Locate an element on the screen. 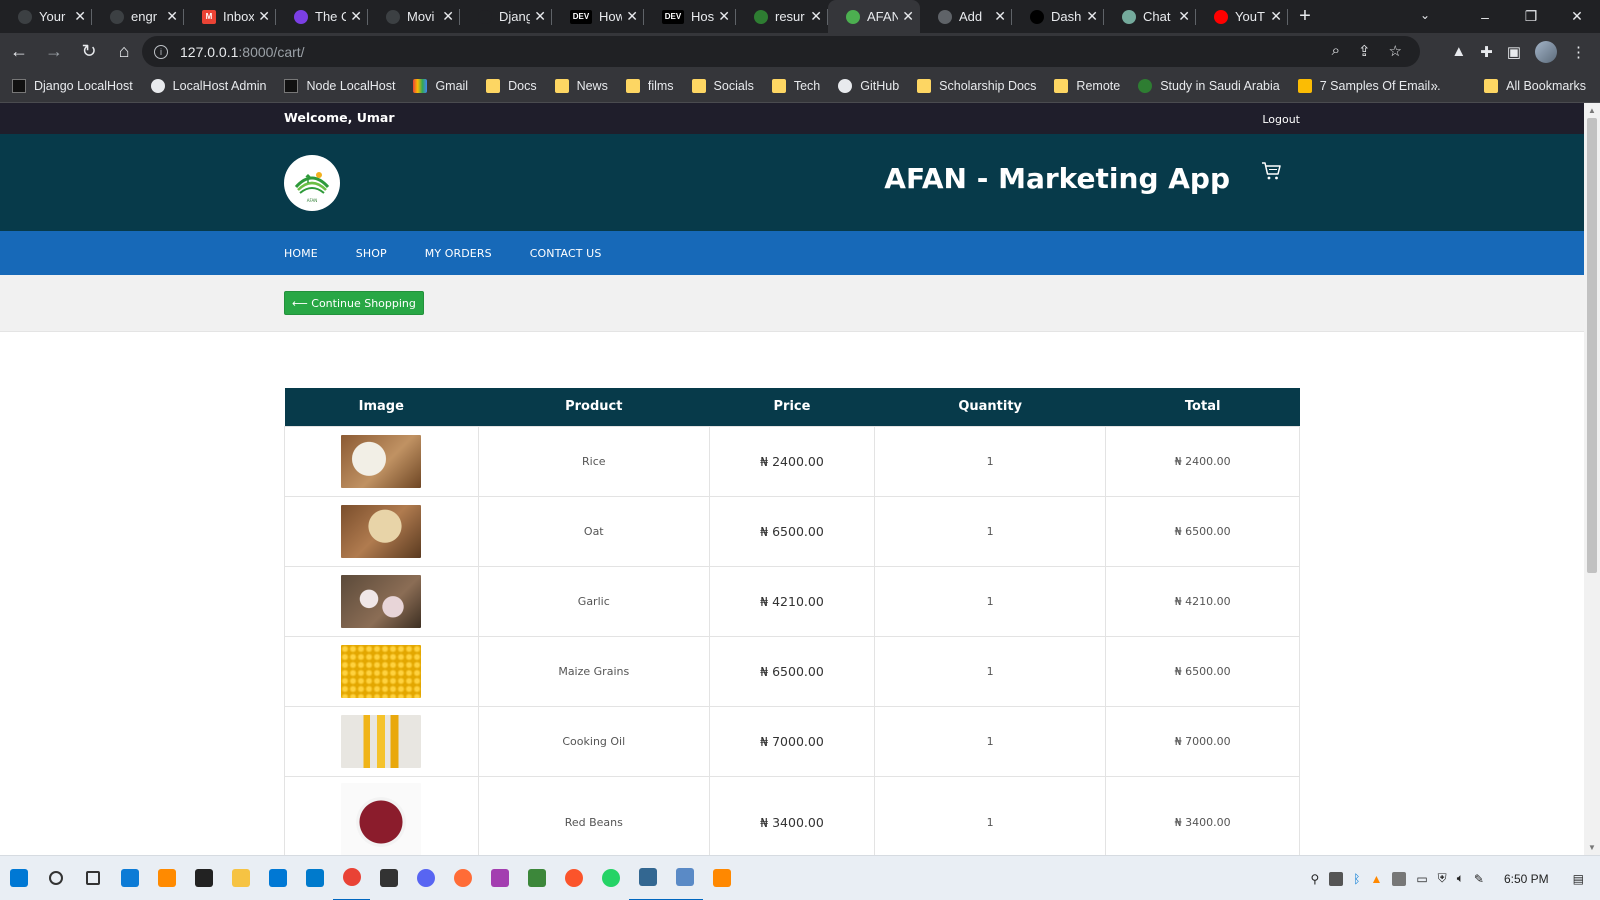 Image resolution: width=1600 pixels, height=900 pixels. restore-icon: ❐ is located at coordinates (1531, 16).